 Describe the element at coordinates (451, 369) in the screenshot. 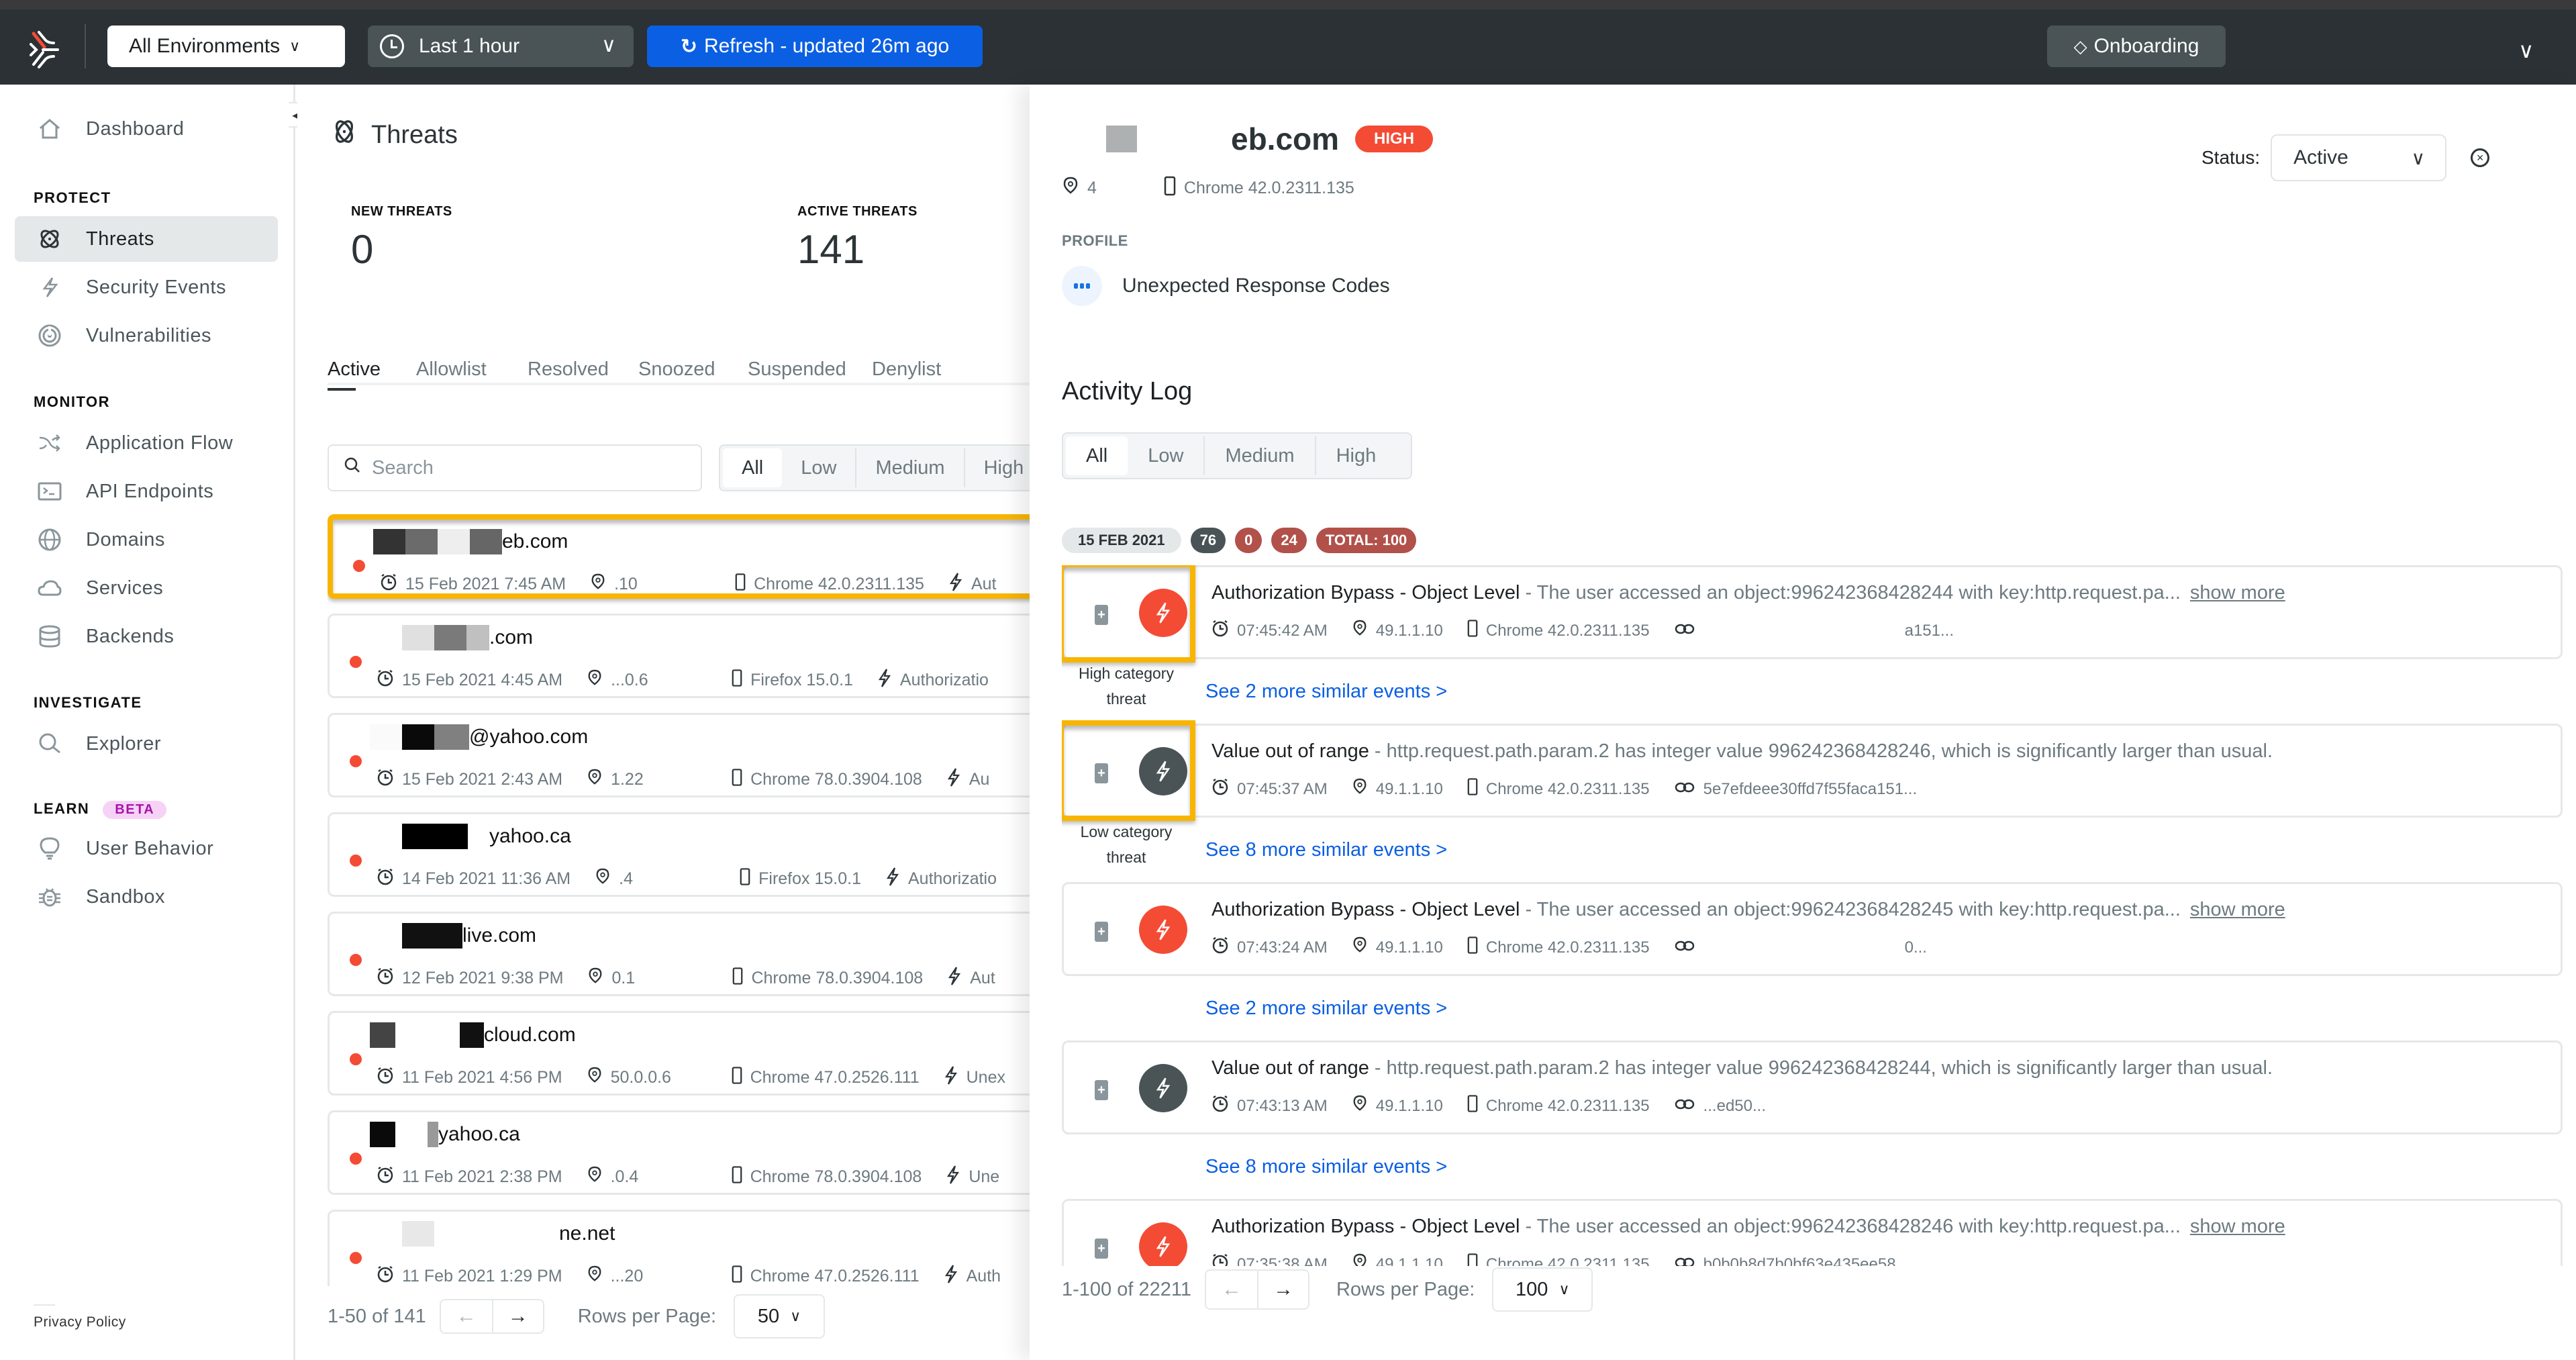

I see `tab-allowlist: Allowlist` at that location.